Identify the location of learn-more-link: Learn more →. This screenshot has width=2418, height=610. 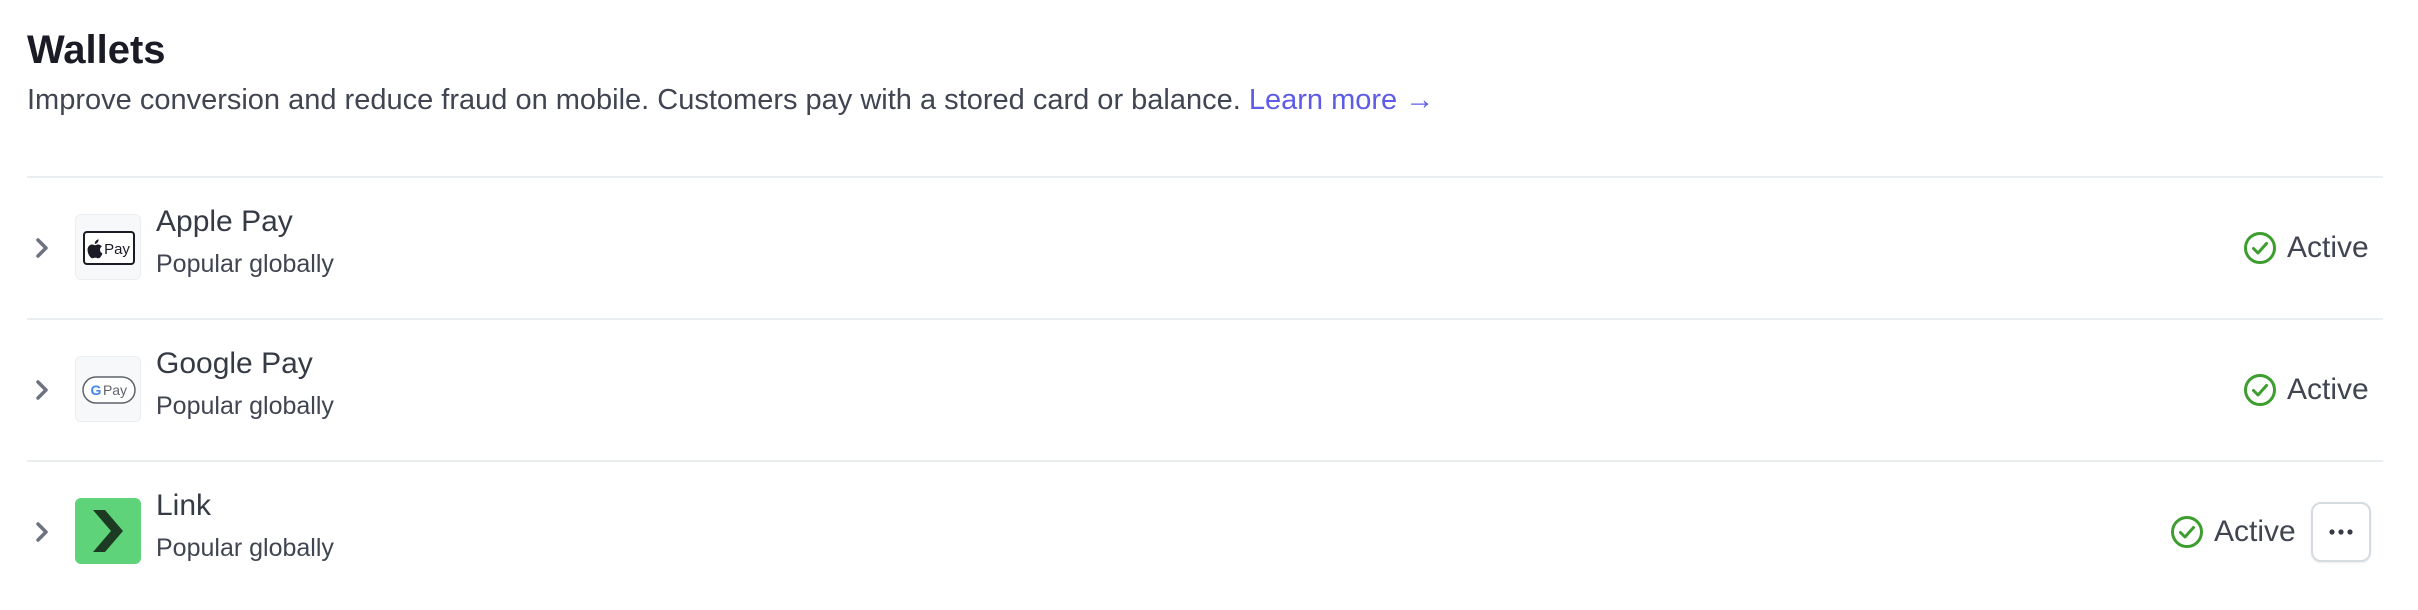
(1341, 100).